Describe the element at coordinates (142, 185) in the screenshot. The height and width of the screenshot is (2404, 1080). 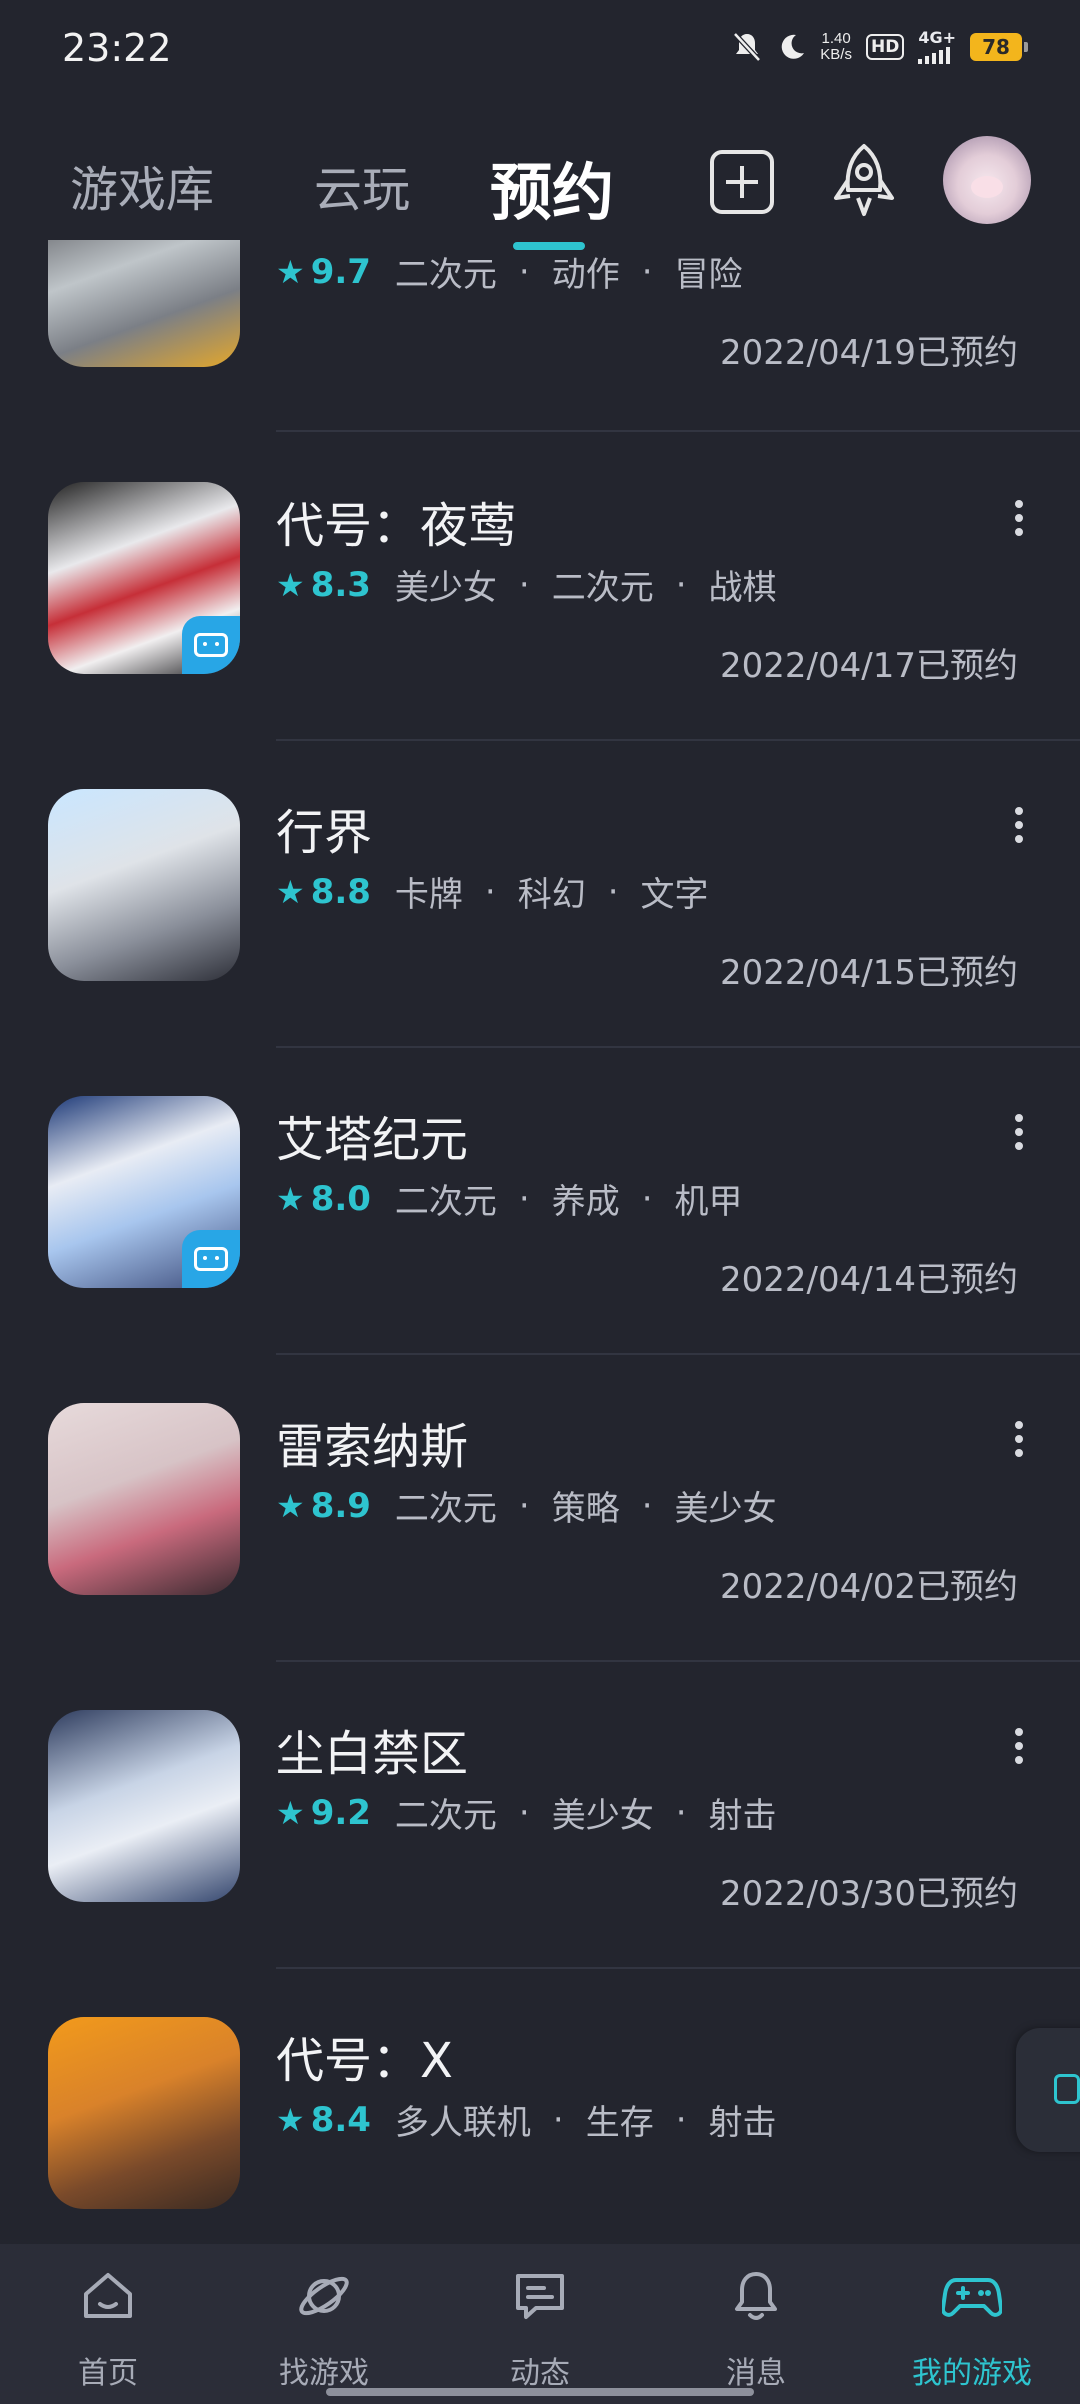
I see `tab-game-library: 游戏库` at that location.